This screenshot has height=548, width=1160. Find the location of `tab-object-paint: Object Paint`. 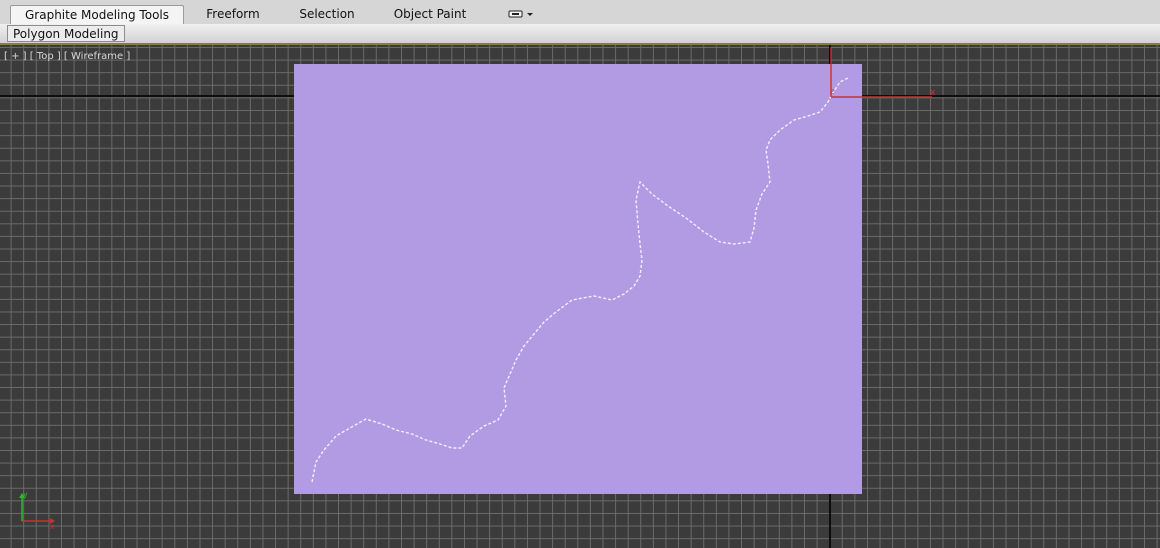

tab-object-paint: Object Paint is located at coordinates (430, 14).